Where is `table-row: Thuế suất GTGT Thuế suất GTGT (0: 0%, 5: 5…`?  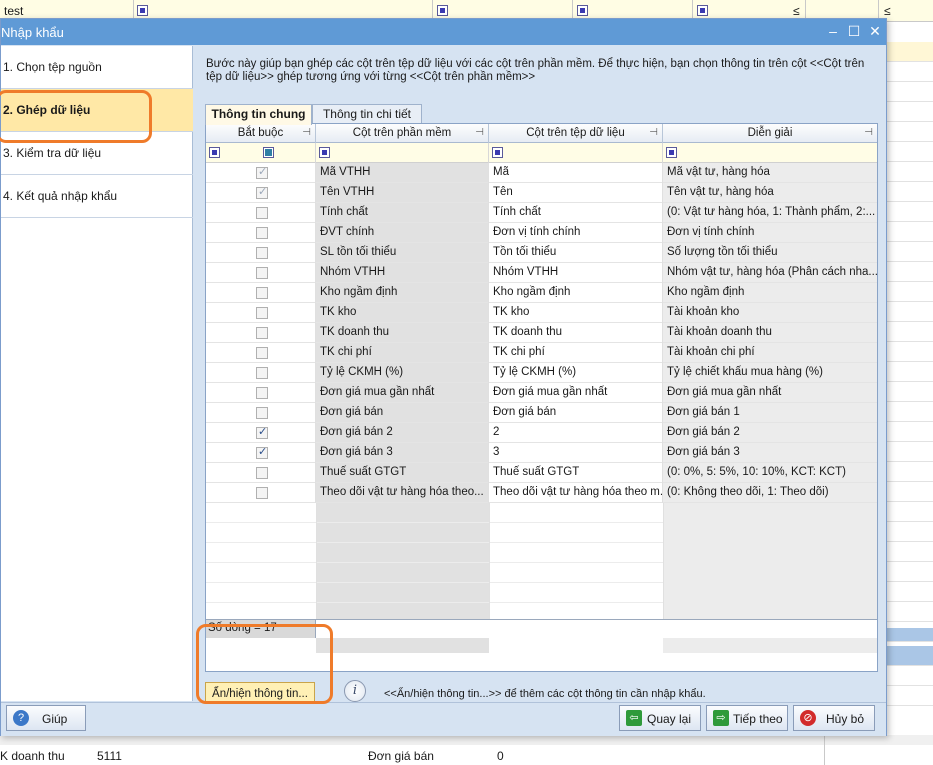
table-row: Thuế suất GTGT Thuế suất GTGT (0: 0%, 5: 5… is located at coordinates (541, 473).